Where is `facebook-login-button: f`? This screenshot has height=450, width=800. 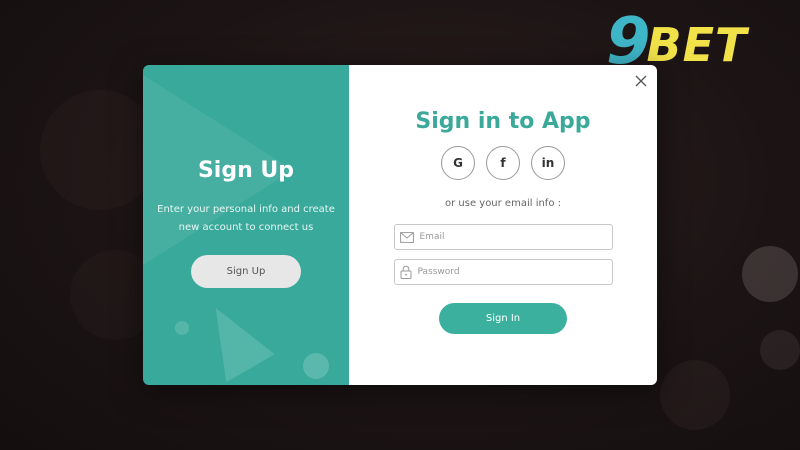 facebook-login-button: f is located at coordinates (503, 163).